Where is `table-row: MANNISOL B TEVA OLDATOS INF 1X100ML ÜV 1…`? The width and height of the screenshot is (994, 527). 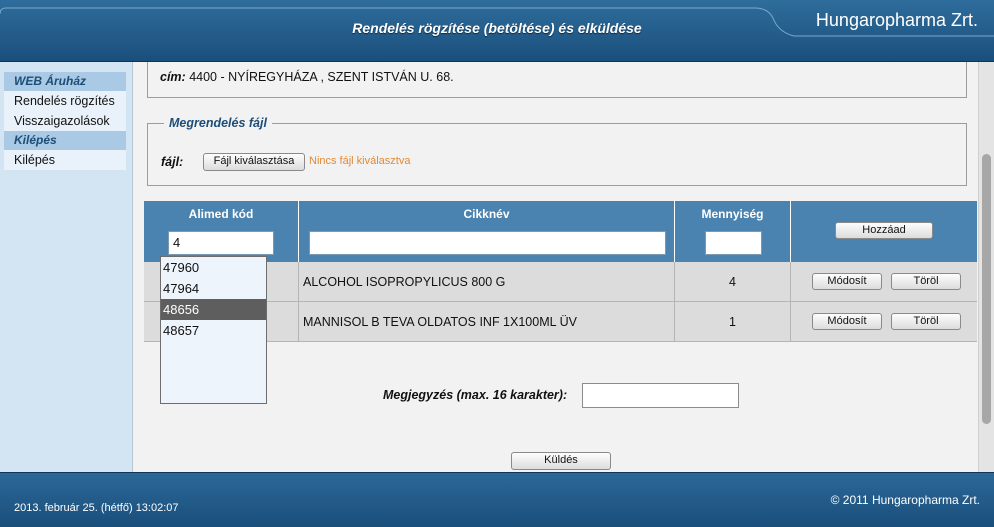 table-row: MANNISOL B TEVA OLDATOS INF 1X100ML ÜV 1… is located at coordinates (560, 322).